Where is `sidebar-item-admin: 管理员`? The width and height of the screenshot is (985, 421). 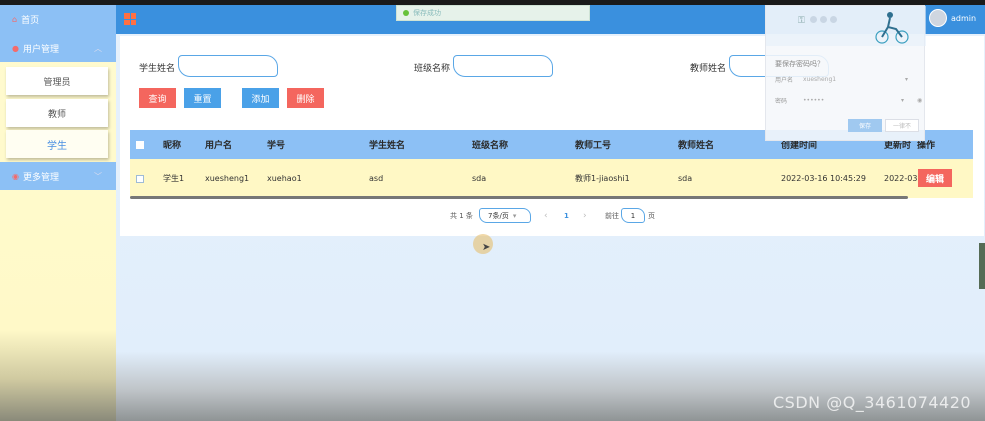
sidebar-item-admin: 管理员 is located at coordinates (57, 81).